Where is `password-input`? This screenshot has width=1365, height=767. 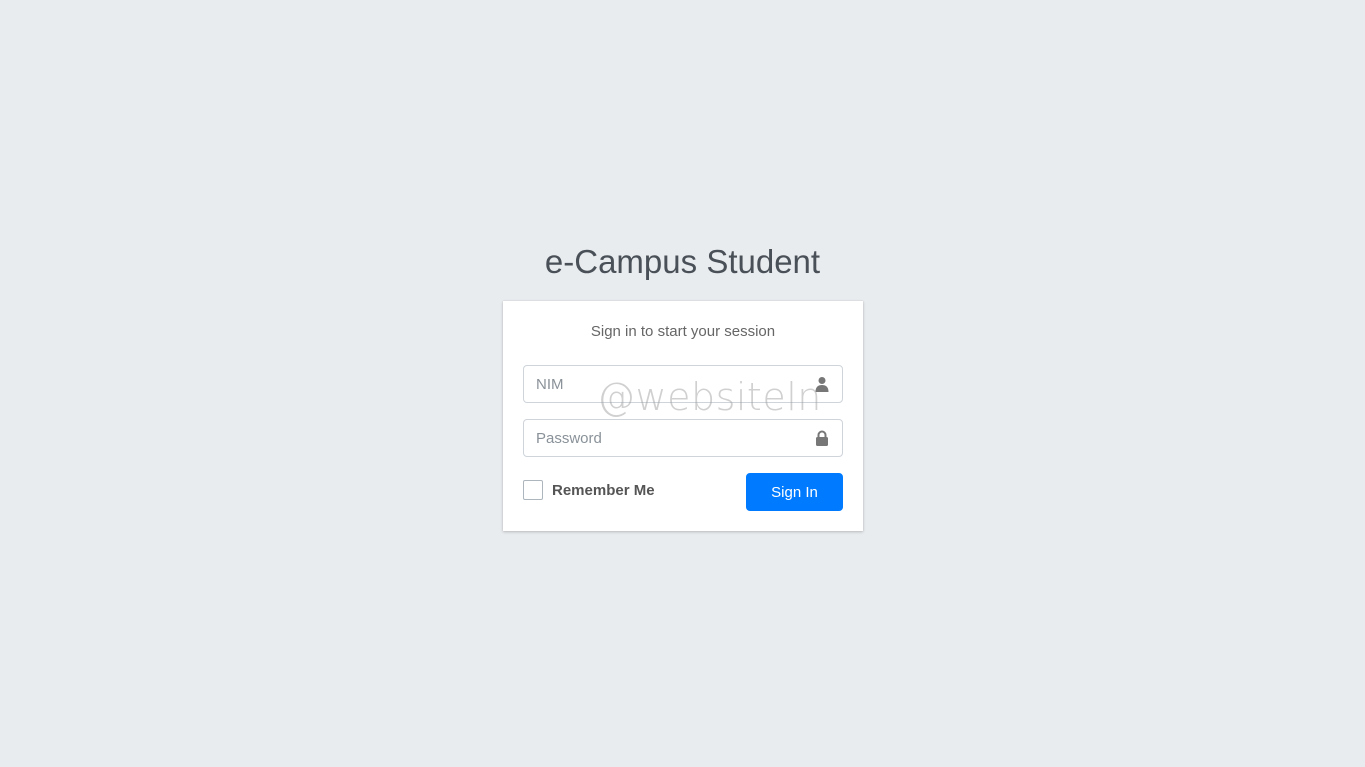 password-input is located at coordinates (664, 438).